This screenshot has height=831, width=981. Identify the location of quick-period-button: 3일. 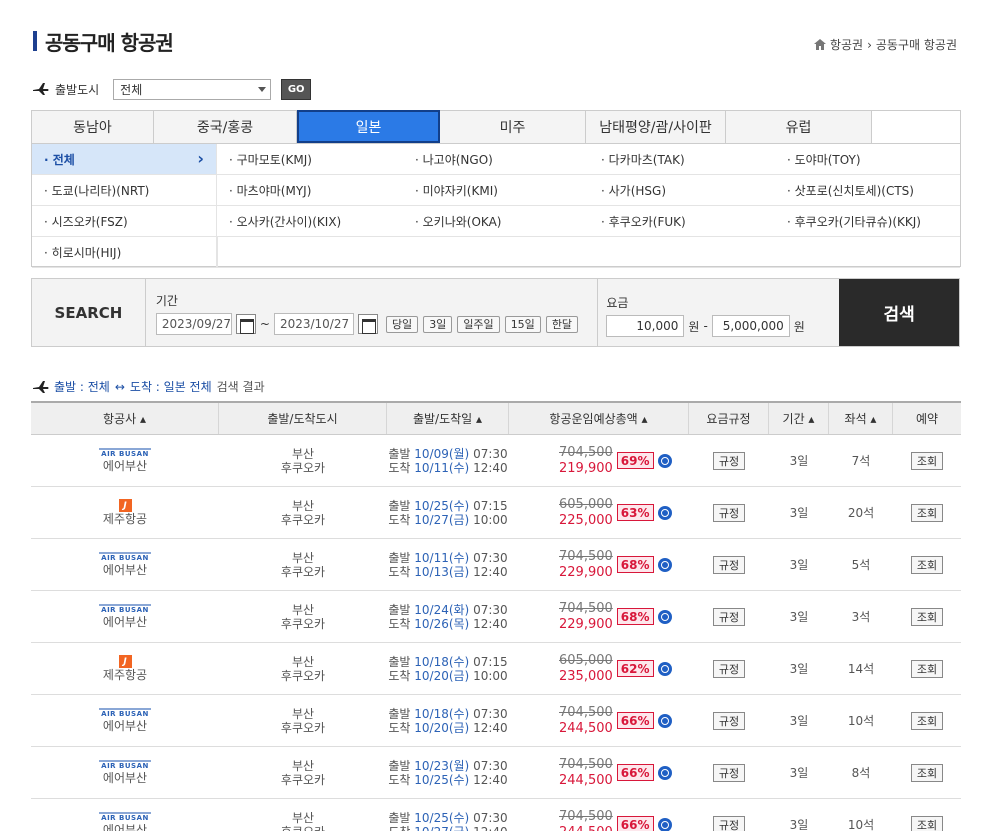
(438, 324).